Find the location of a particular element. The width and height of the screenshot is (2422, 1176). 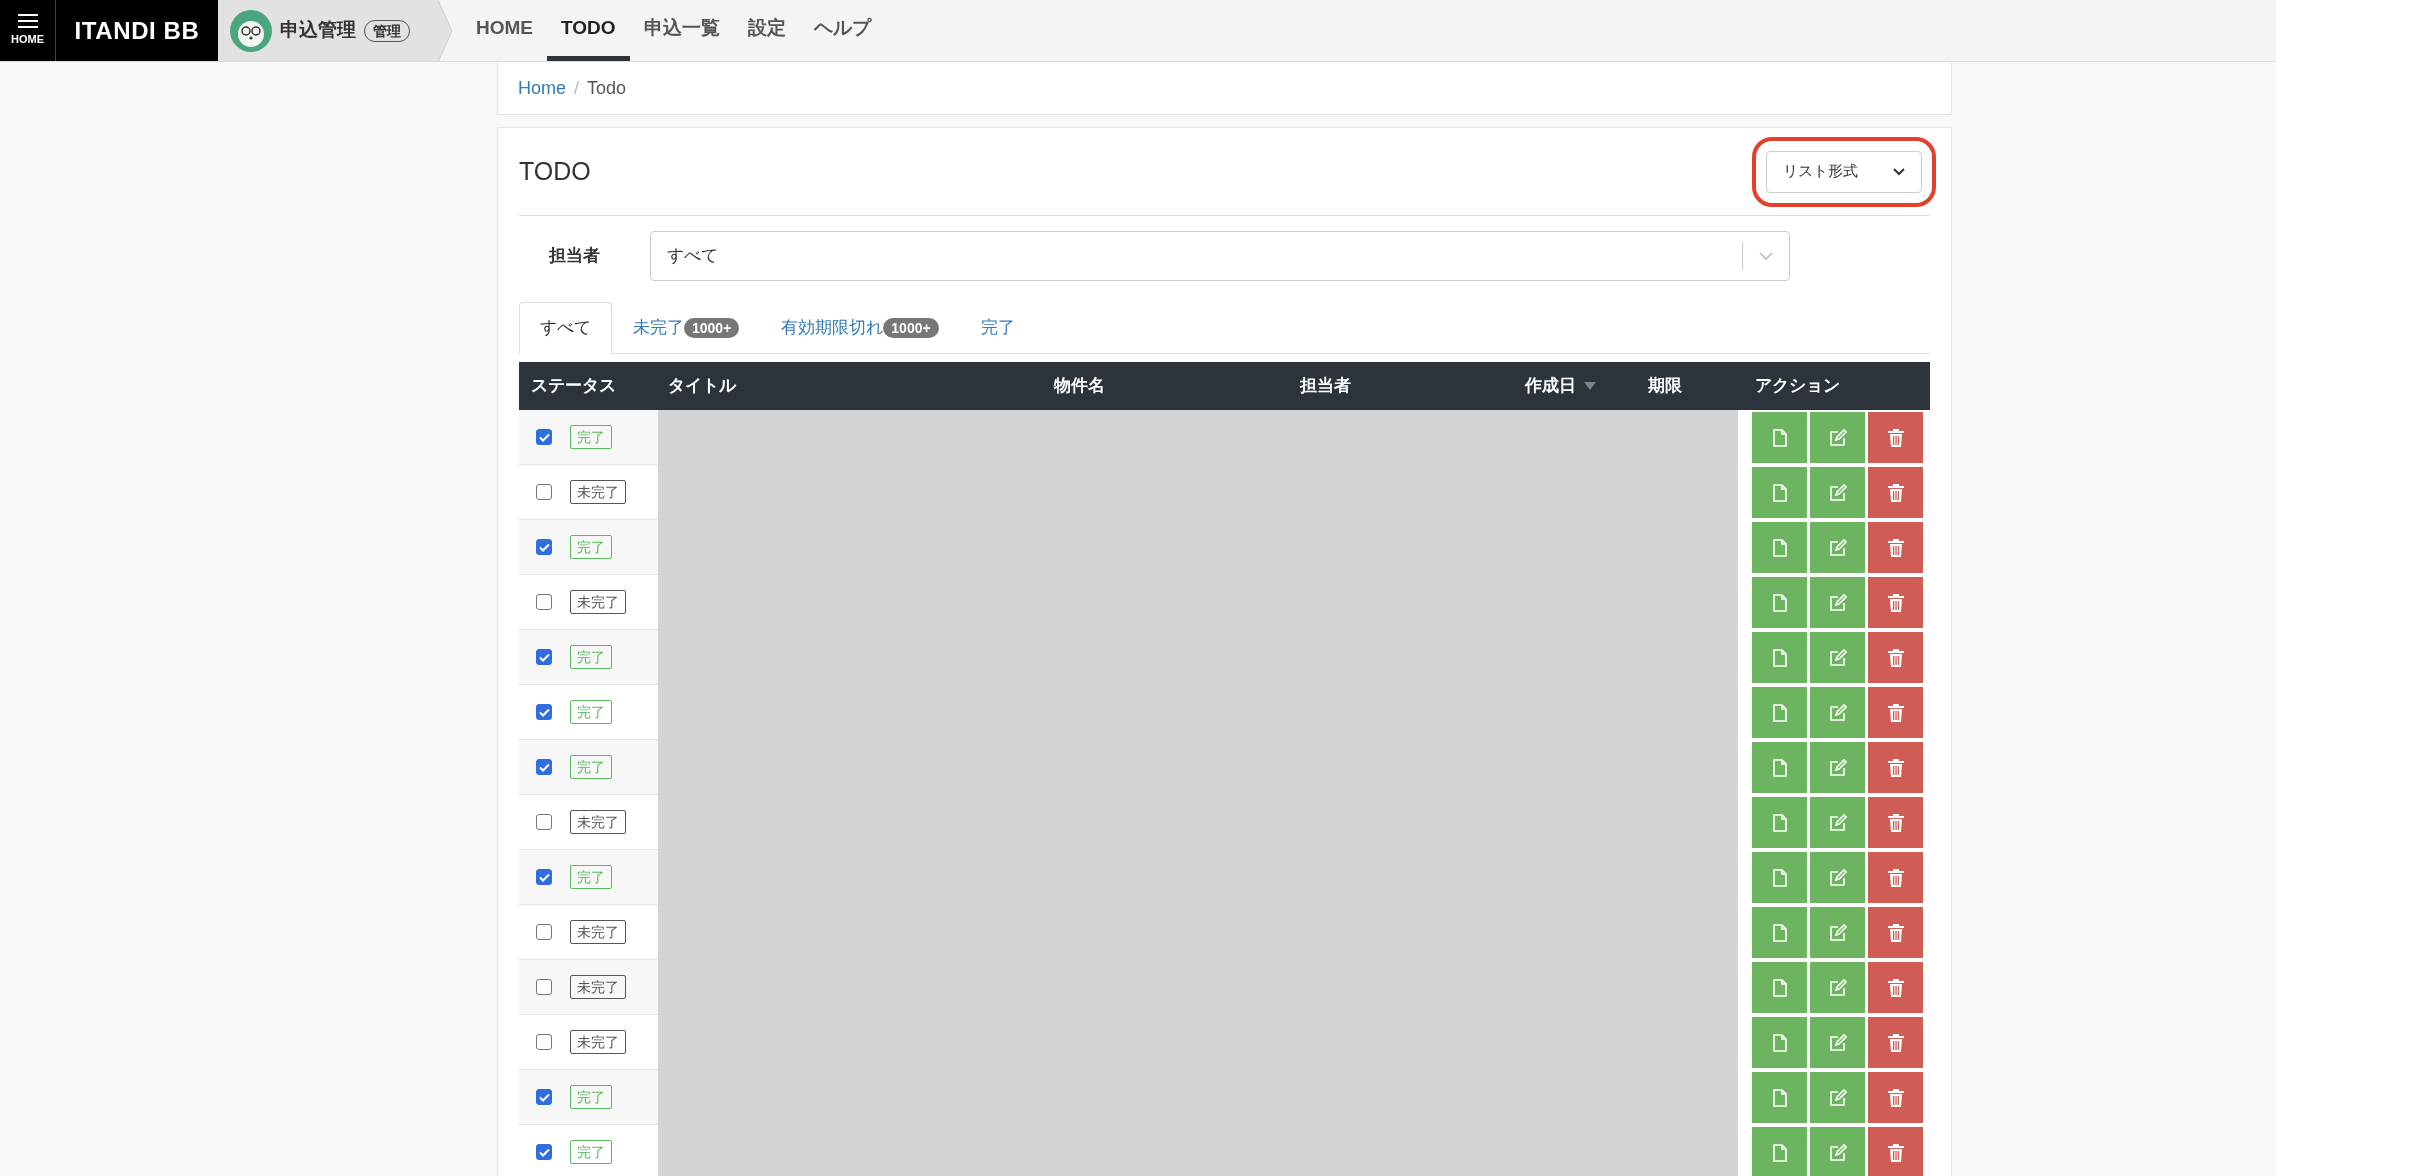

nav-tab: ヘルプ is located at coordinates (842, 30).